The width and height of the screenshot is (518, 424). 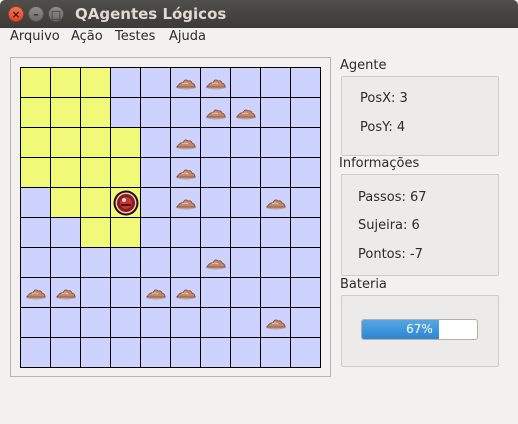 What do you see at coordinates (36, 14) in the screenshot?
I see `minimize-window-button: –` at bounding box center [36, 14].